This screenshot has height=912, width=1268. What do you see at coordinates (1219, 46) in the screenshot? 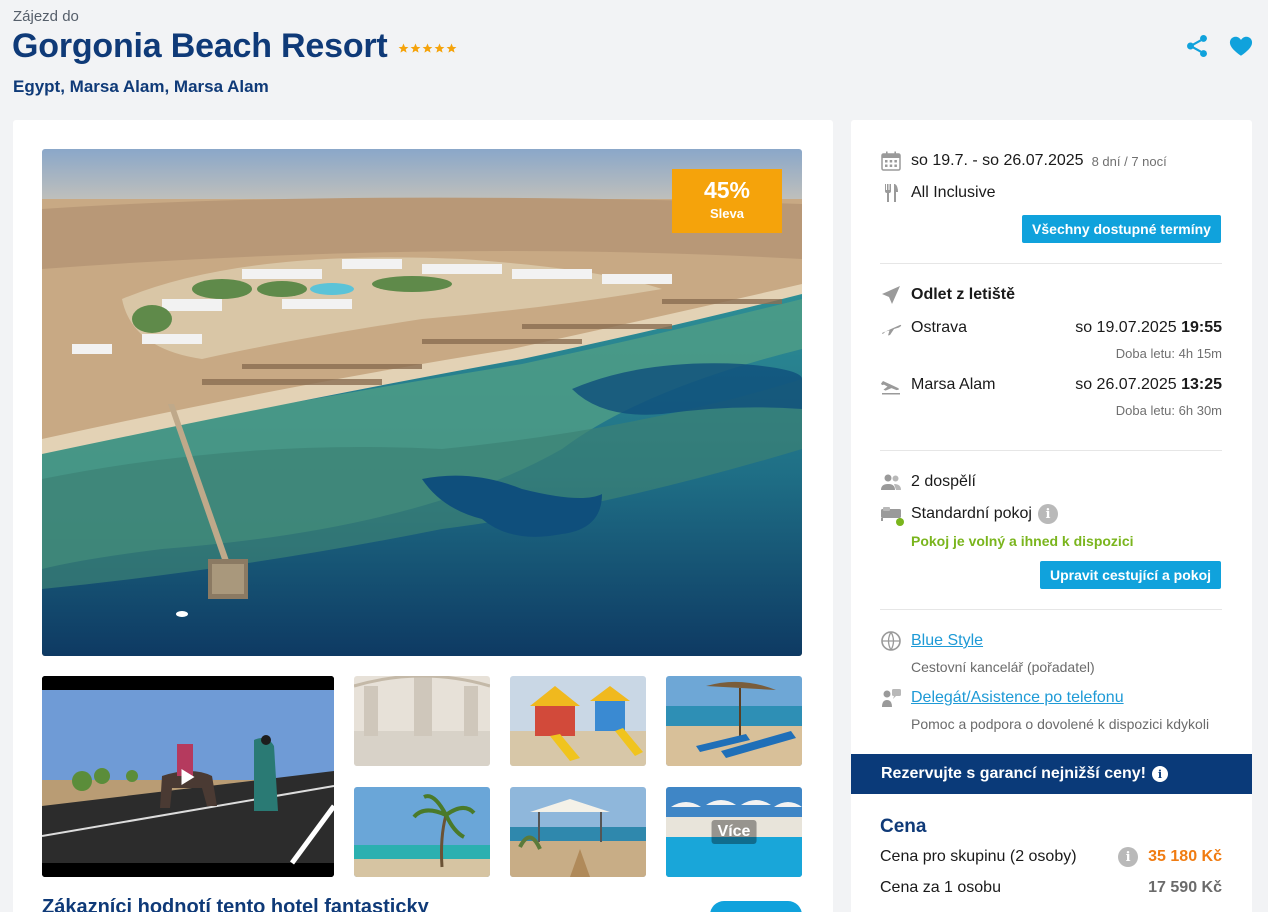
I see `header-actions` at bounding box center [1219, 46].